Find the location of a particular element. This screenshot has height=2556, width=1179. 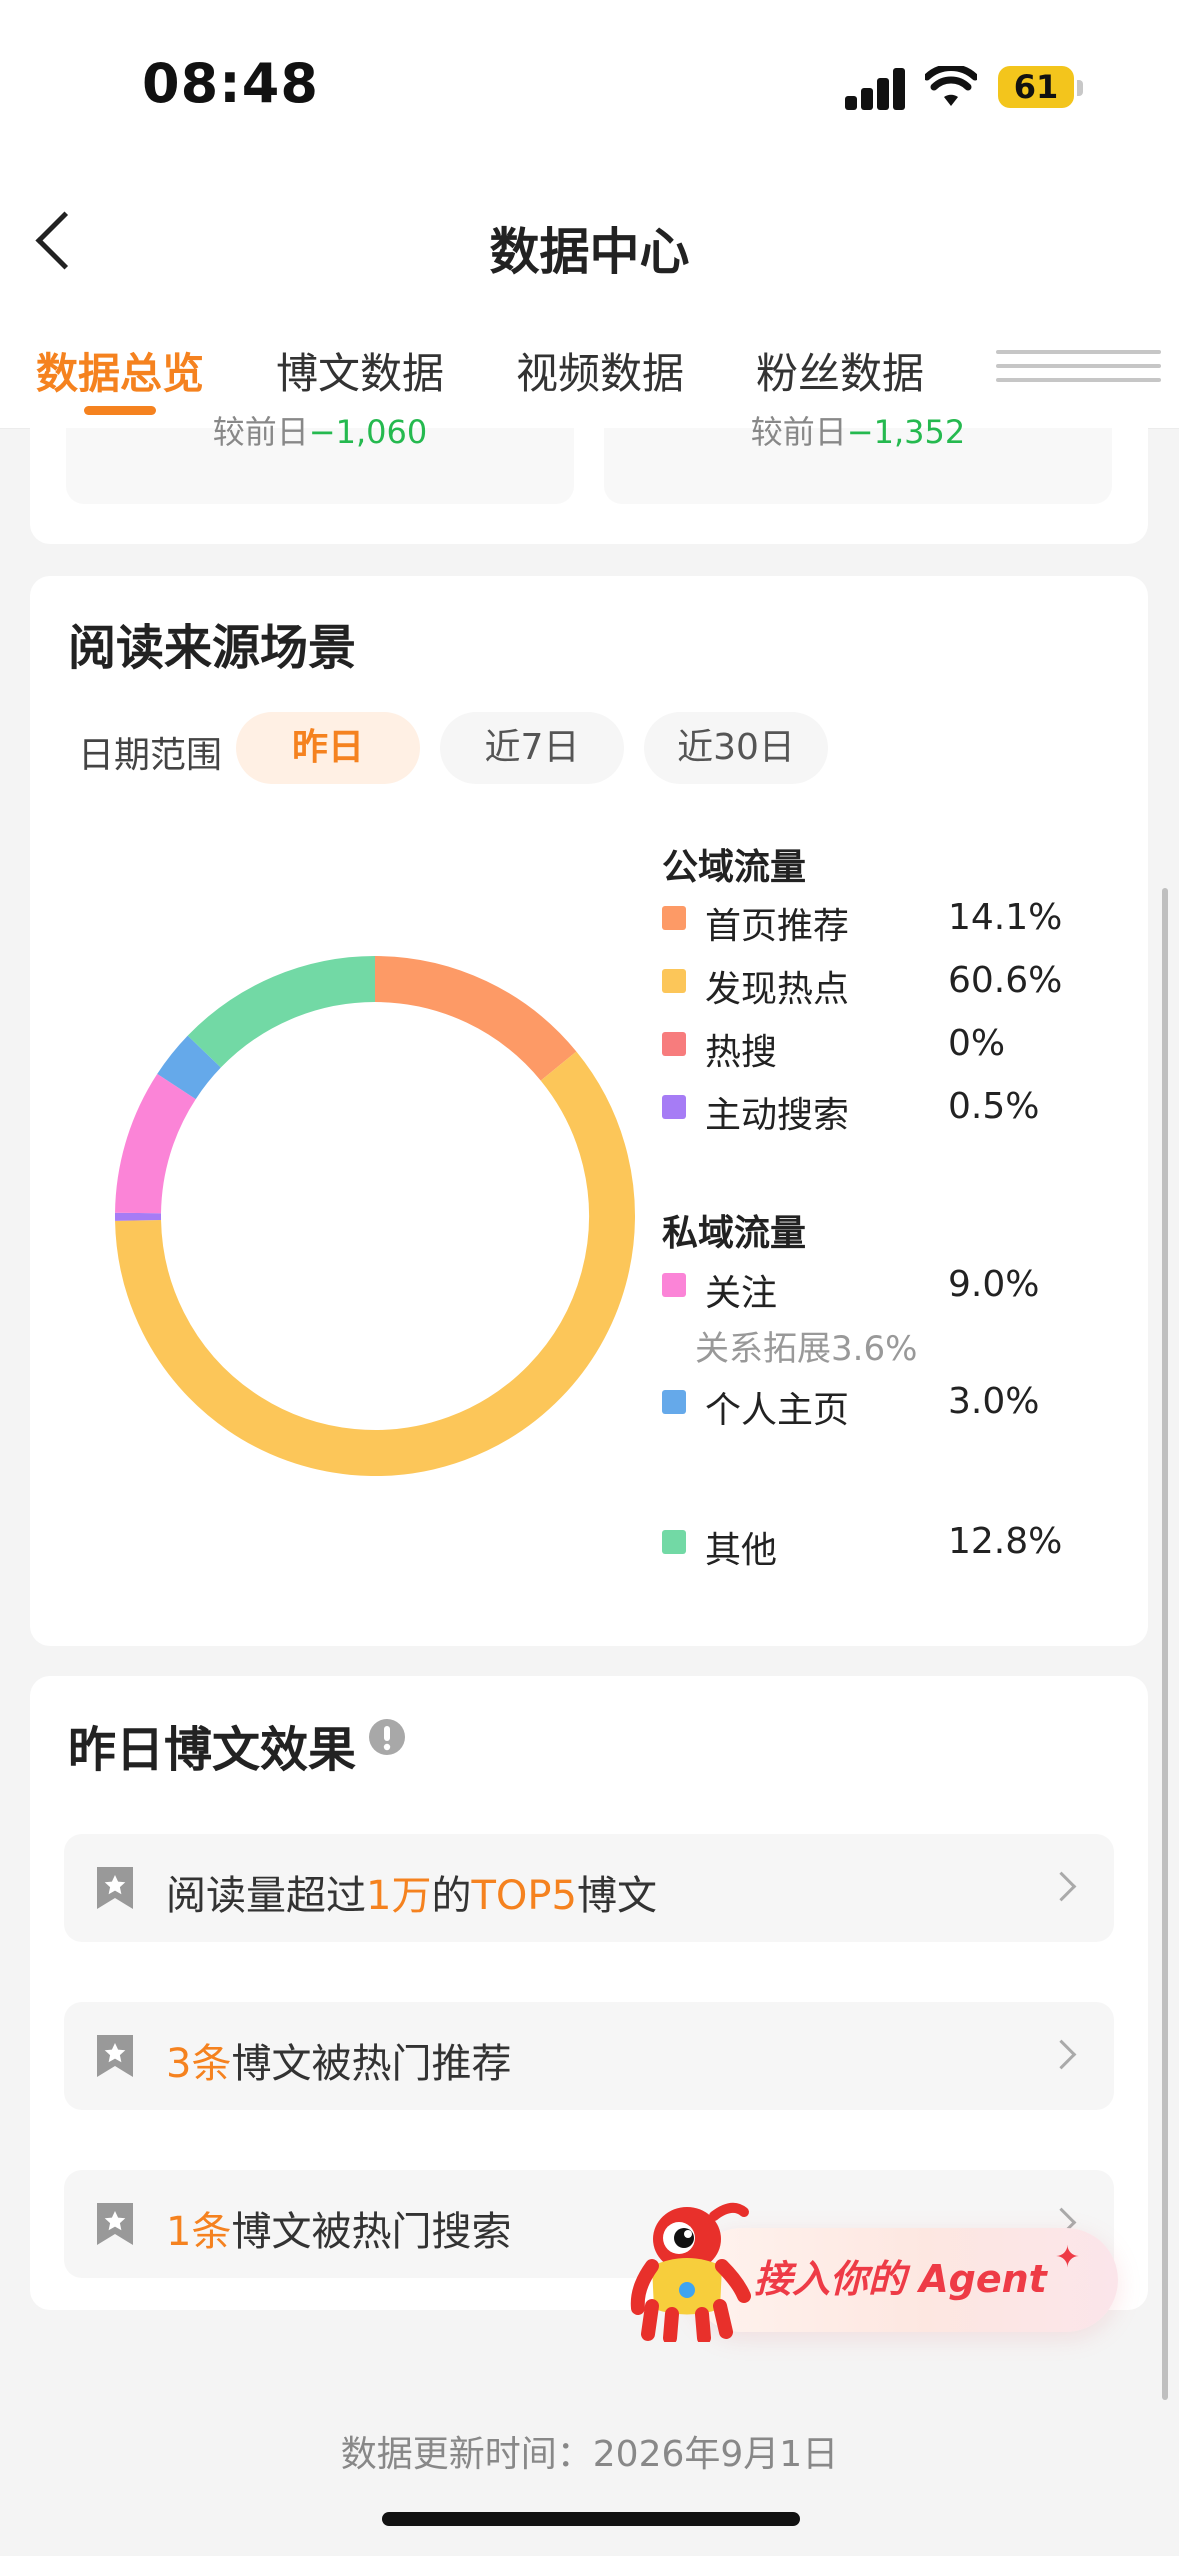

tab-fan-data: 粉丝数据 is located at coordinates (840, 370).